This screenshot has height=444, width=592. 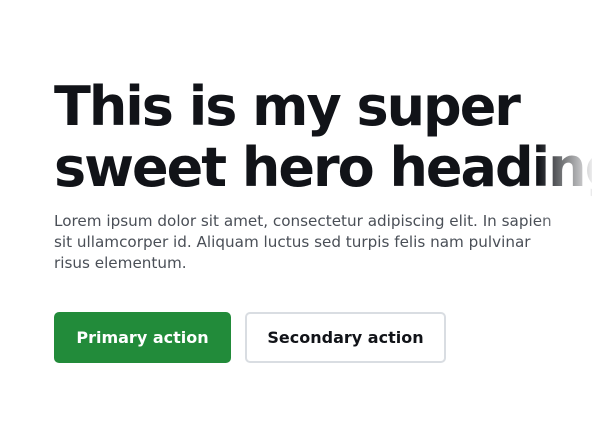 What do you see at coordinates (142, 337) in the screenshot?
I see `primary-action-button: Primary action` at bounding box center [142, 337].